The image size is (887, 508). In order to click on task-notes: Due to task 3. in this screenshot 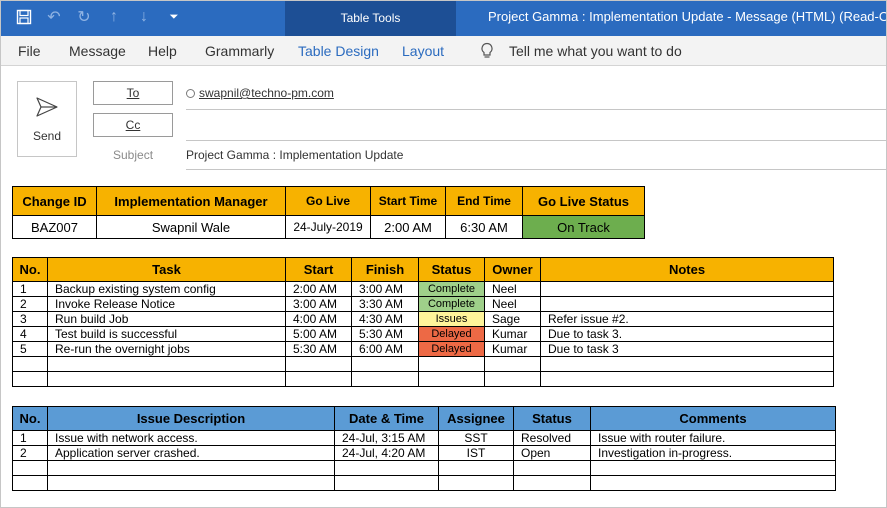, I will do `click(687, 334)`.